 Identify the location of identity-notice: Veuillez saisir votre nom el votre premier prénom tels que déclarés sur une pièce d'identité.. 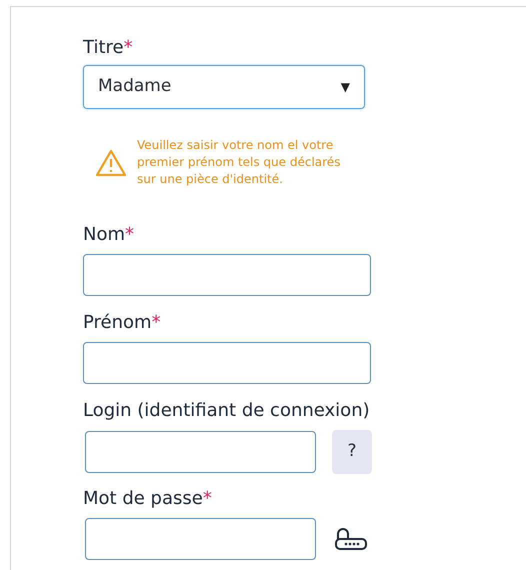
(239, 162).